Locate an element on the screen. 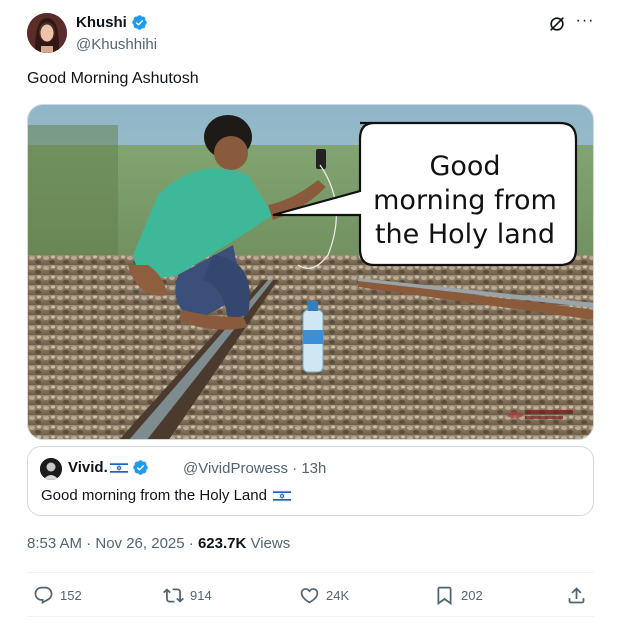  repost-count: 914 is located at coordinates (201, 595).